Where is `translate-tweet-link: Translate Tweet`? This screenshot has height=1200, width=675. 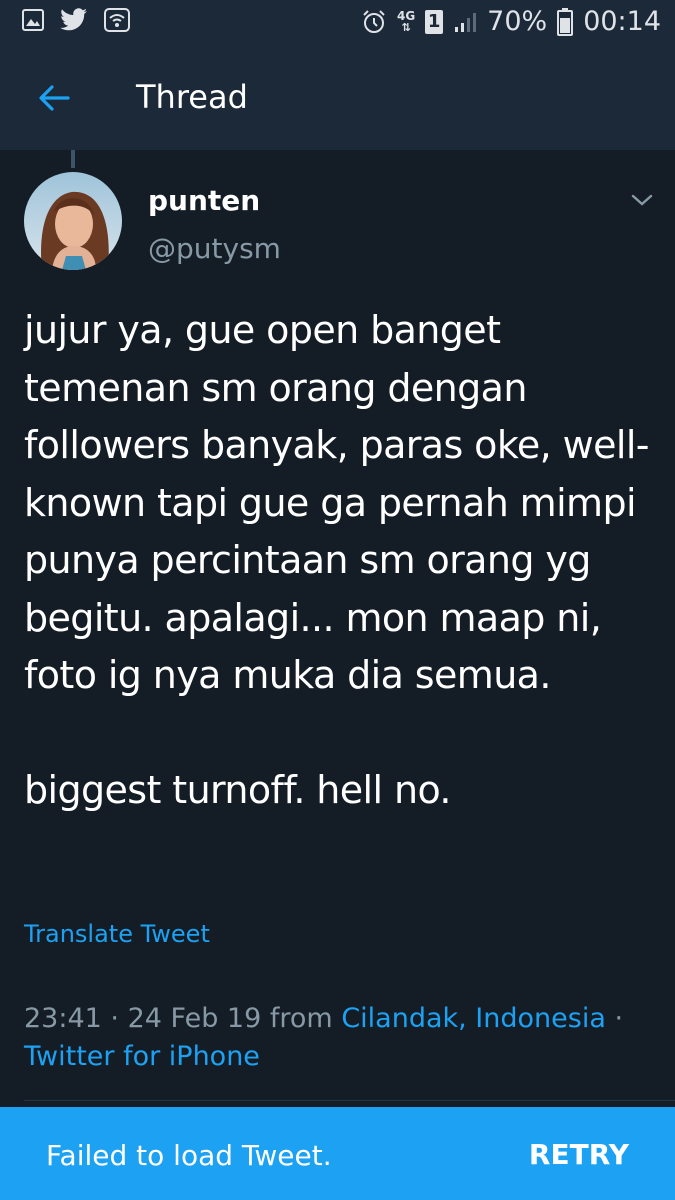
translate-tweet-link: Translate Tweet is located at coordinates (117, 934).